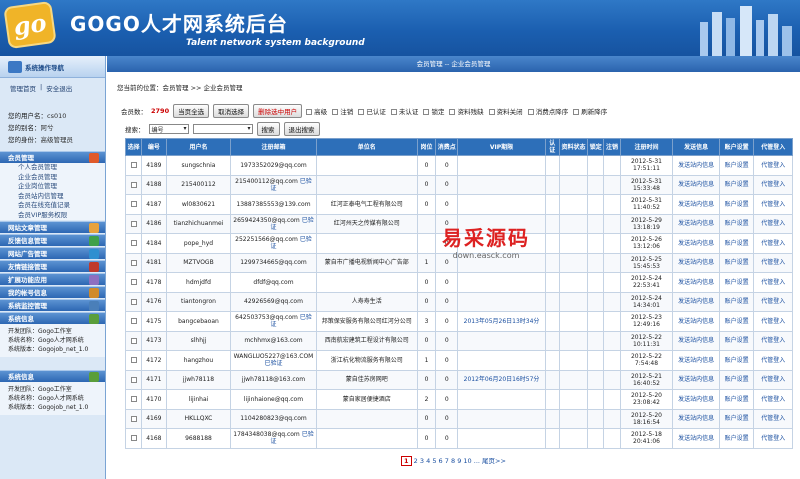  What do you see at coordinates (459, 461) in the screenshot?
I see `page-link: 9` at bounding box center [459, 461].